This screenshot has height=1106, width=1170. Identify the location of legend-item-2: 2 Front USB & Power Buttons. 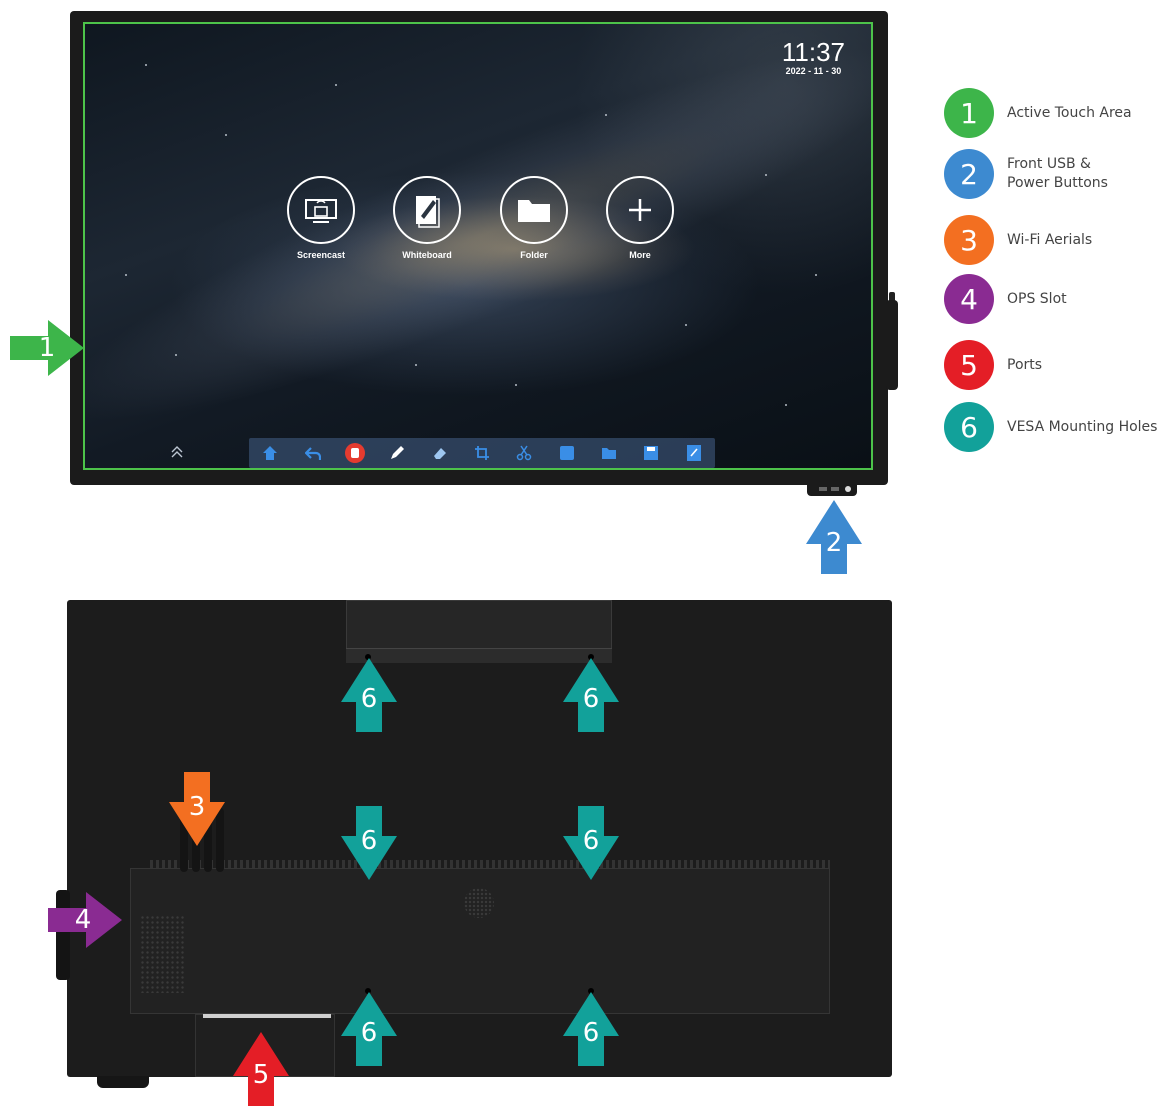
(1057, 174).